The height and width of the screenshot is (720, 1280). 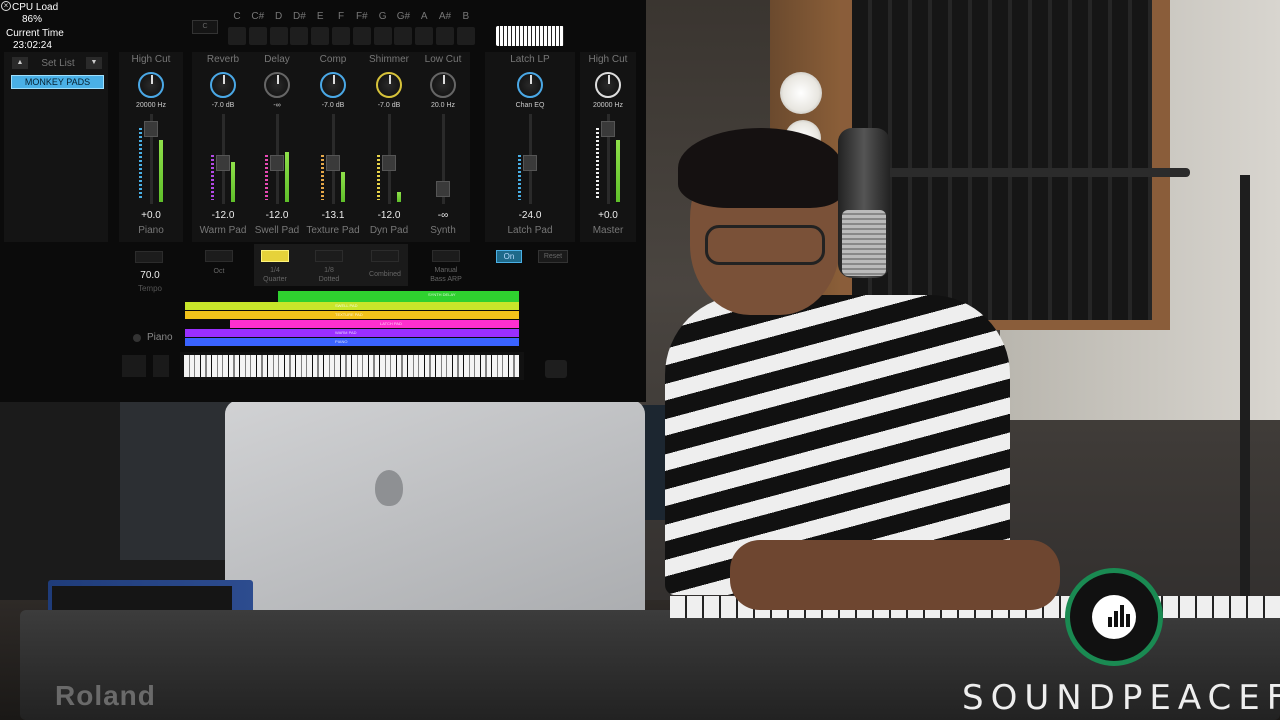 I want to click on microphone-grill, so click(x=864, y=243).